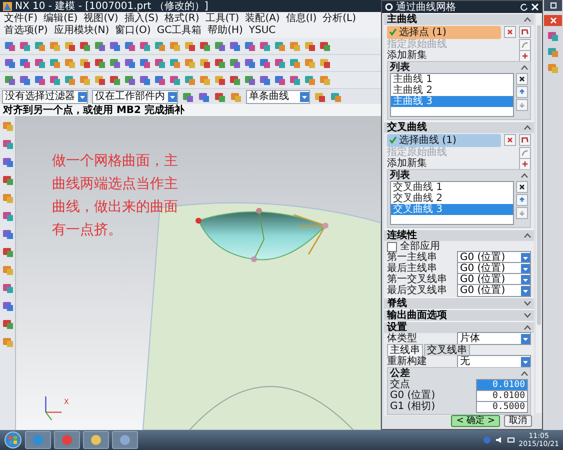 The height and width of the screenshot is (450, 563). What do you see at coordinates (389, 7) in the screenshot?
I see `settings-icon` at bounding box center [389, 7].